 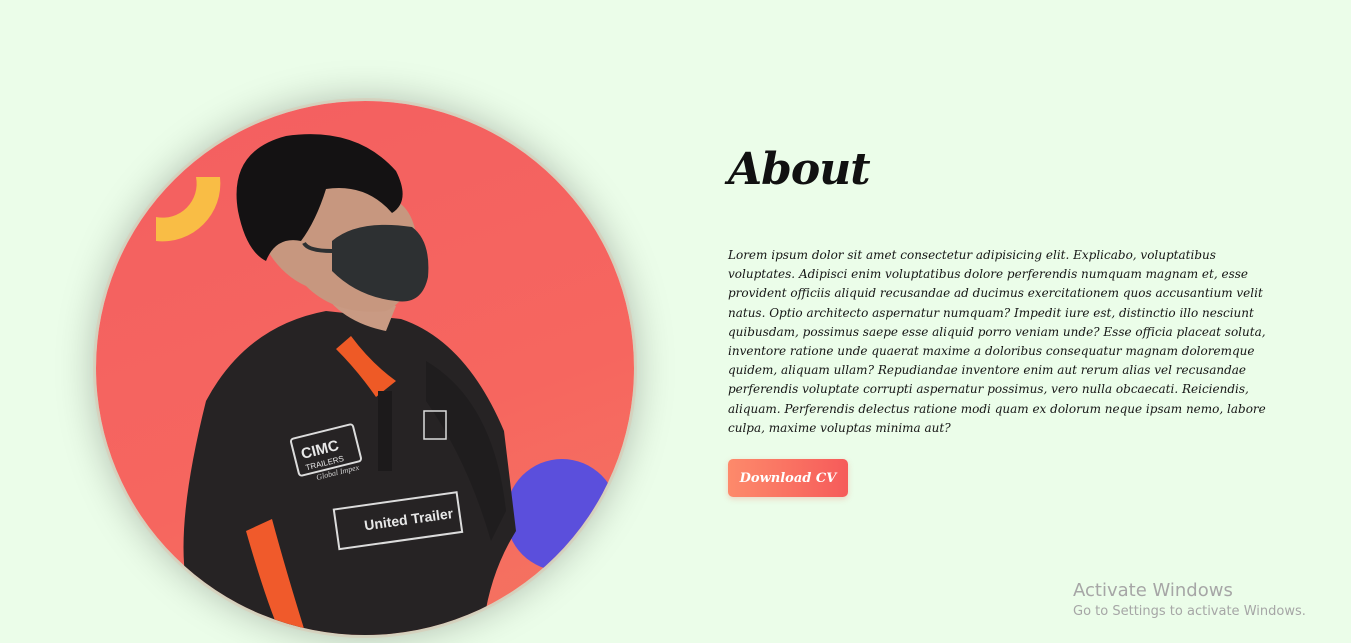 I want to click on blue-circle-decoration, so click(x=562, y=515).